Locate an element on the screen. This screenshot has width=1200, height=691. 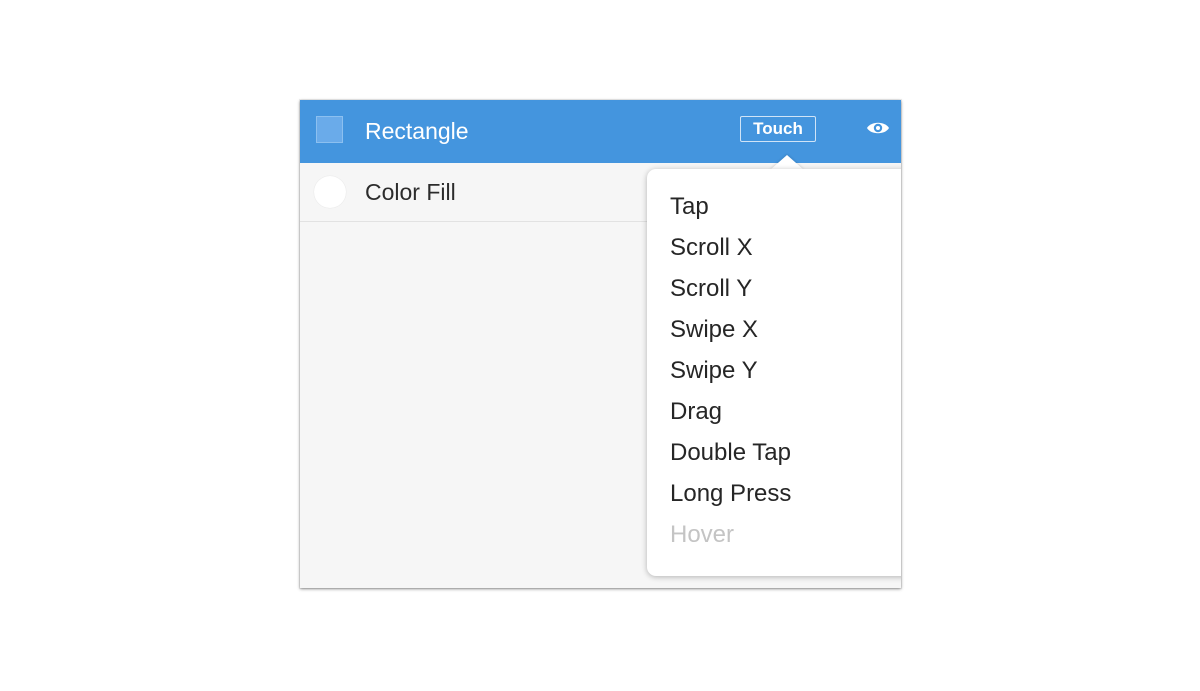
layer-name-rectangle: Rectangle is located at coordinates (417, 131).